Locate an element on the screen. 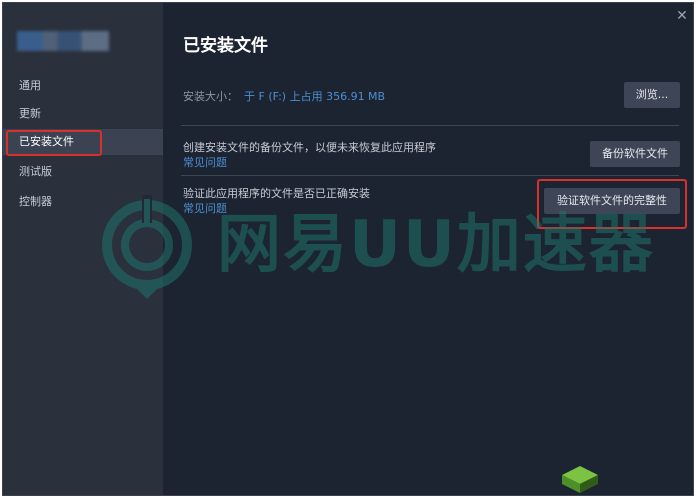 The image size is (698, 500). verify-faq-link: 常见问题 is located at coordinates (205, 208).